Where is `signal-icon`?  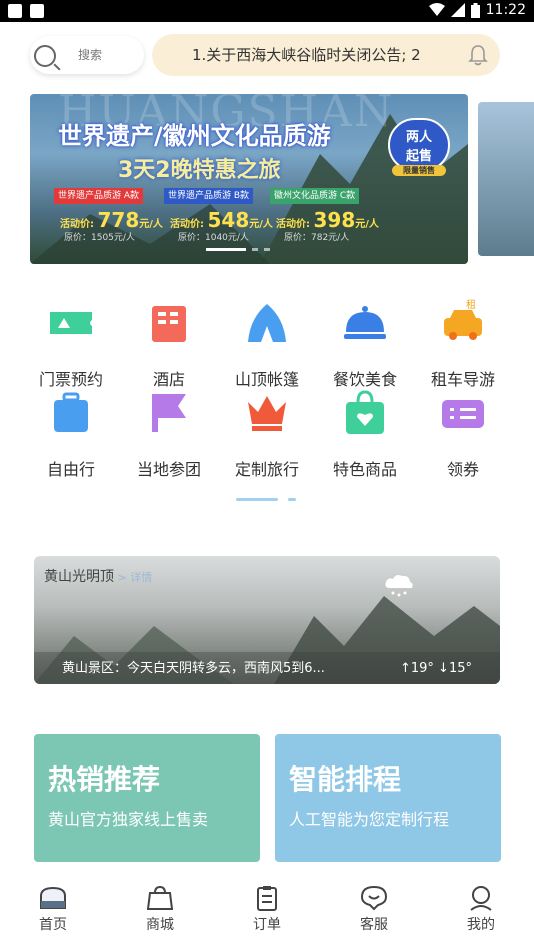 signal-icon is located at coordinates (457, 10).